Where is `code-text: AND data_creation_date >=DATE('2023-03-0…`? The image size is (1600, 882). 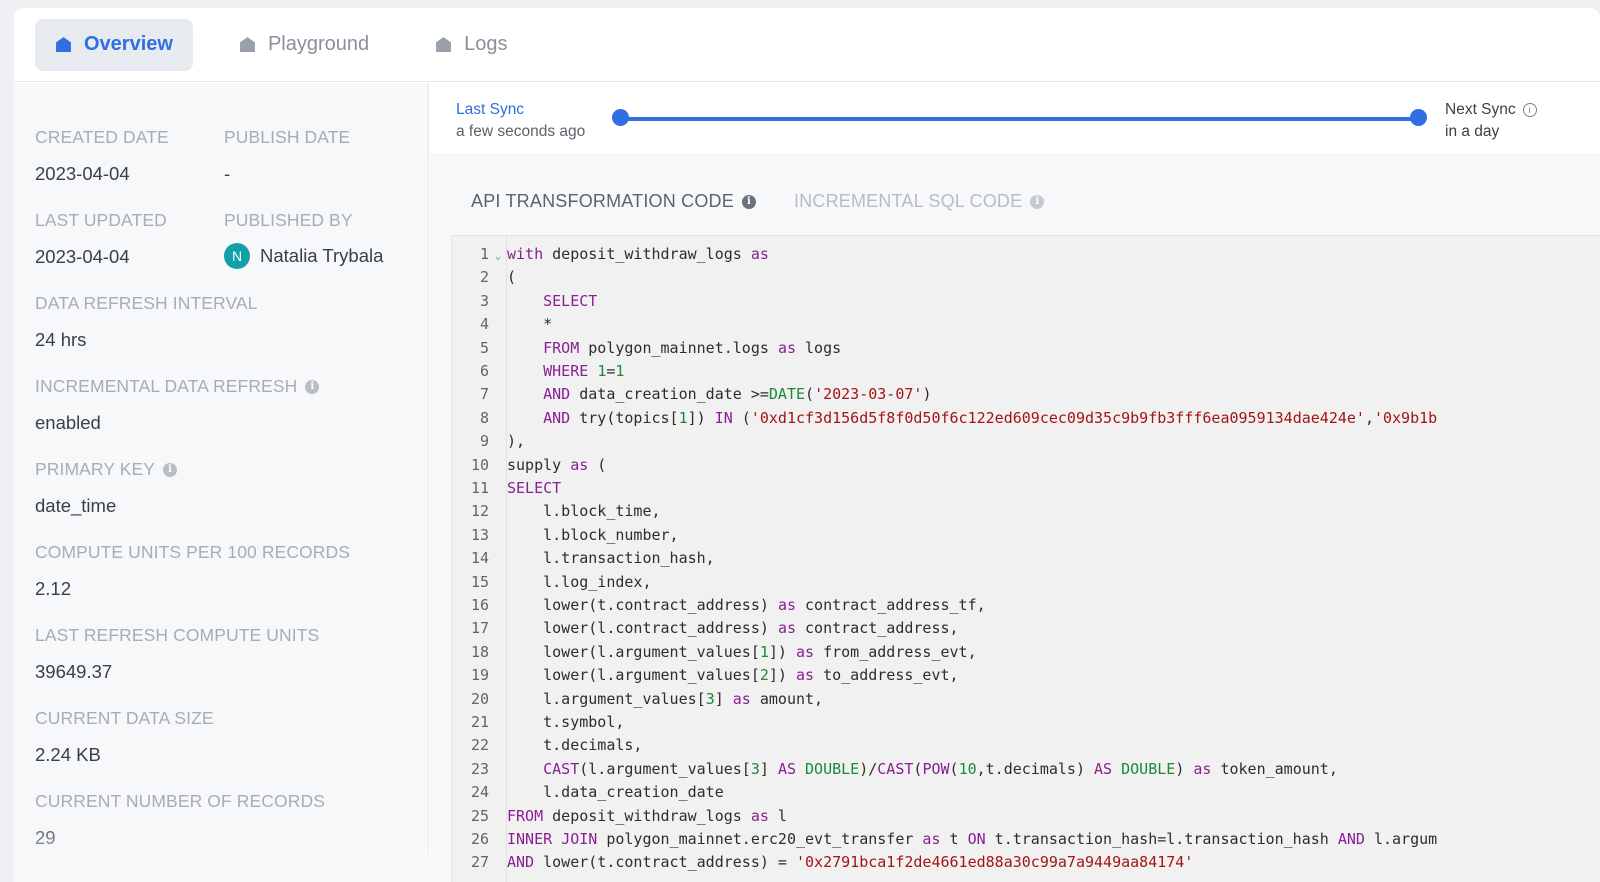 code-text: AND data_creation_date >=DATE('2023-03-0… is located at coordinates (737, 394).